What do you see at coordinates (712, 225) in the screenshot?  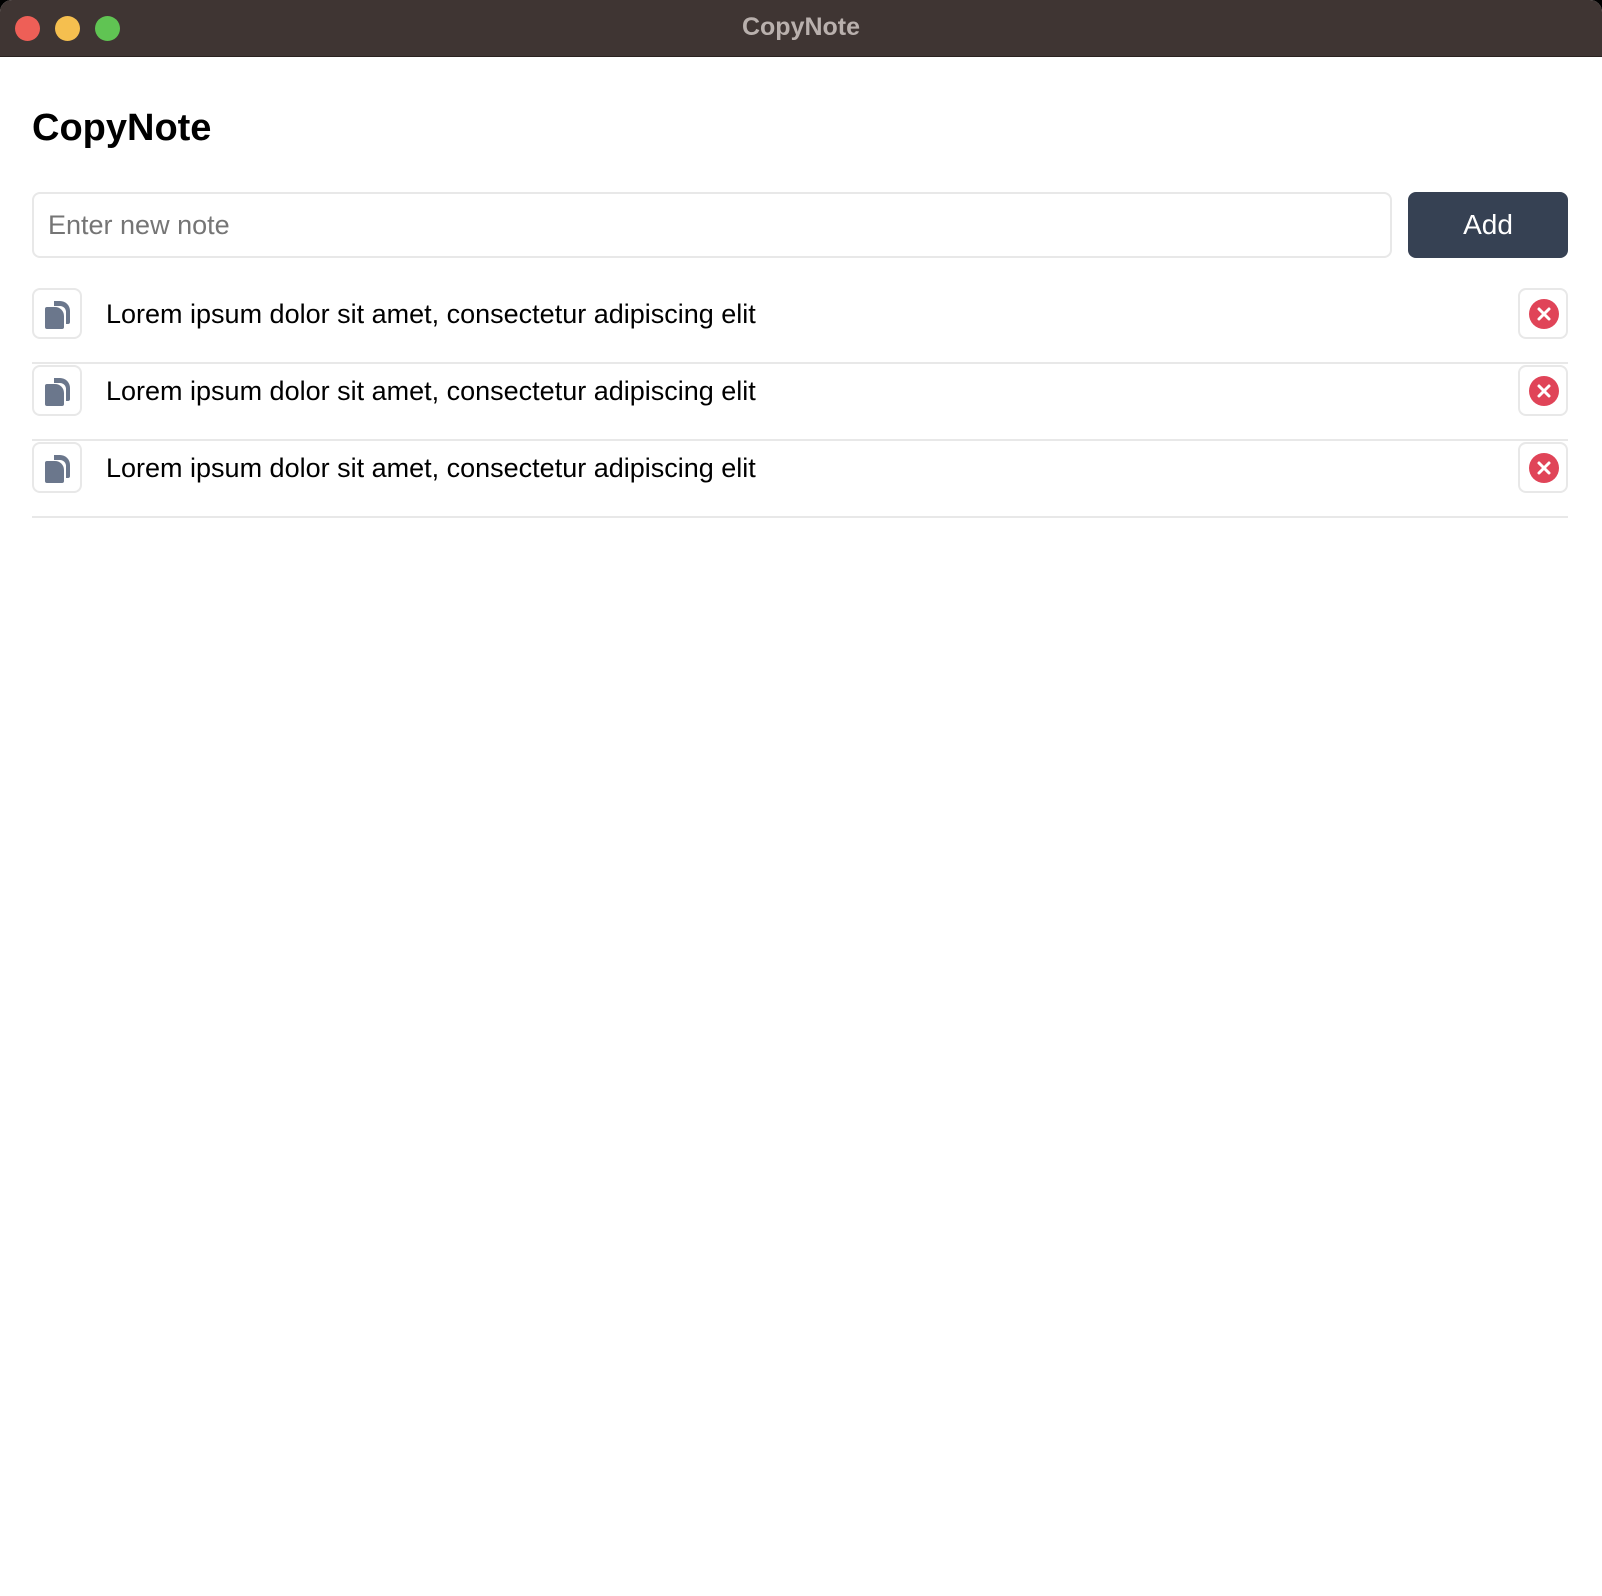 I see `new-note-input` at bounding box center [712, 225].